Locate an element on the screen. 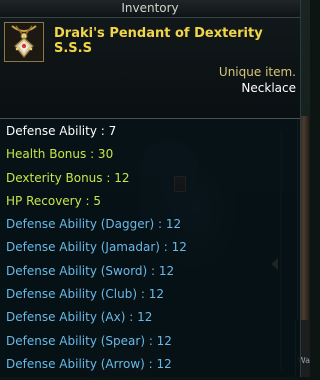  stat-line: Defense Ability : 7 is located at coordinates (61, 131).